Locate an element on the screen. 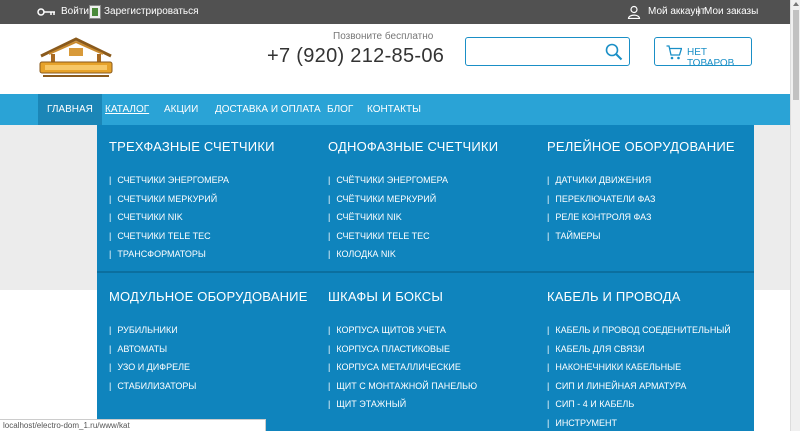  subcategory-link: СЧЁТЧИКИ NIK is located at coordinates (413, 221).